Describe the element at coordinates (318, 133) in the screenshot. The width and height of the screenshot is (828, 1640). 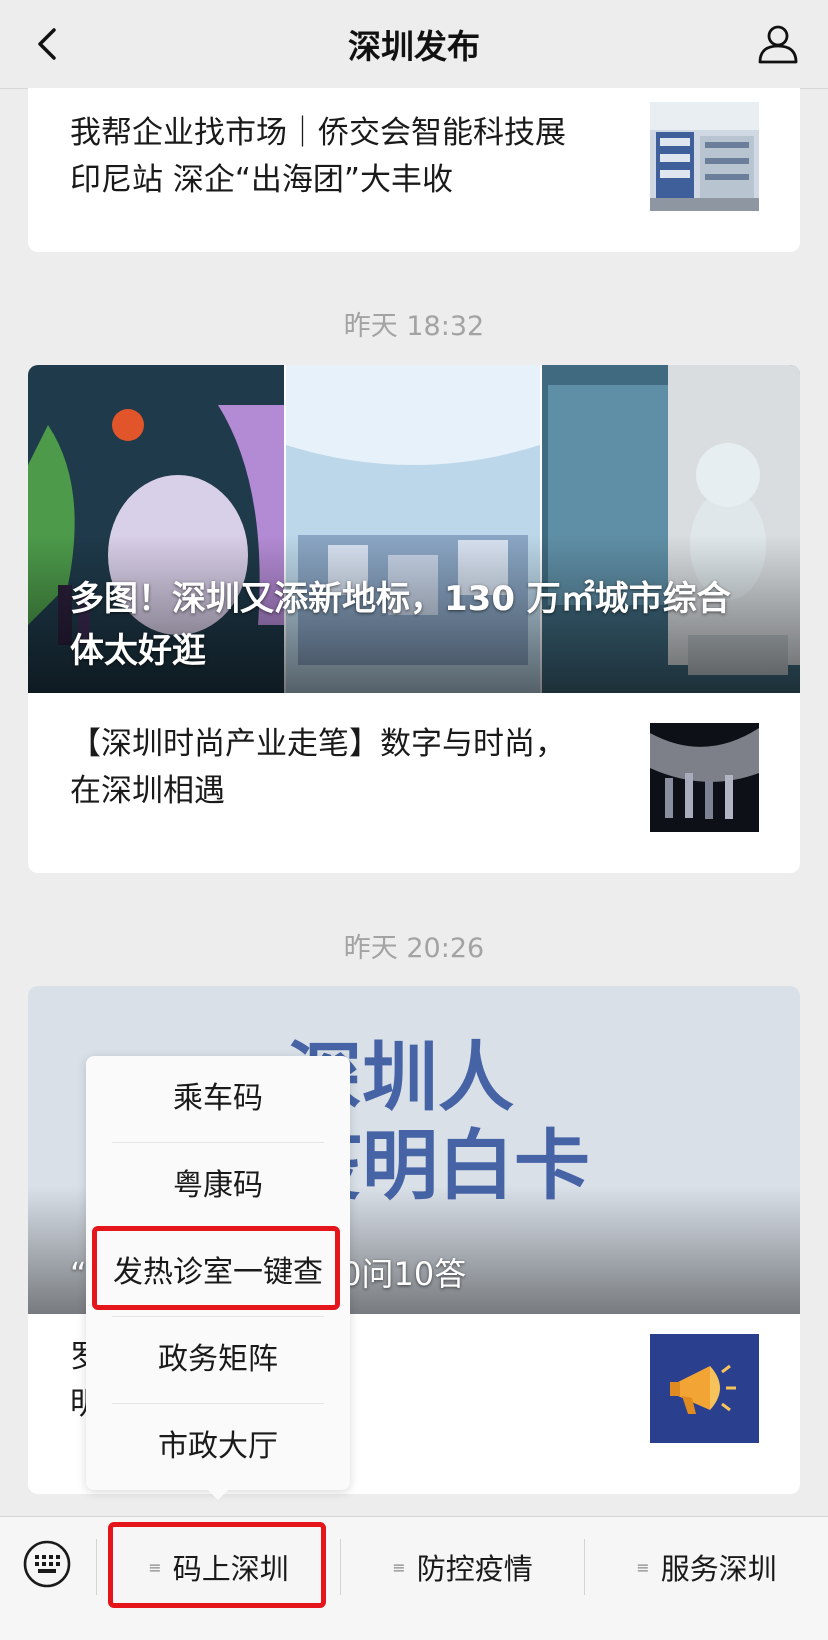
I see `article-title-line: 我帮企业找市场｜侨交会智能科技展` at that location.